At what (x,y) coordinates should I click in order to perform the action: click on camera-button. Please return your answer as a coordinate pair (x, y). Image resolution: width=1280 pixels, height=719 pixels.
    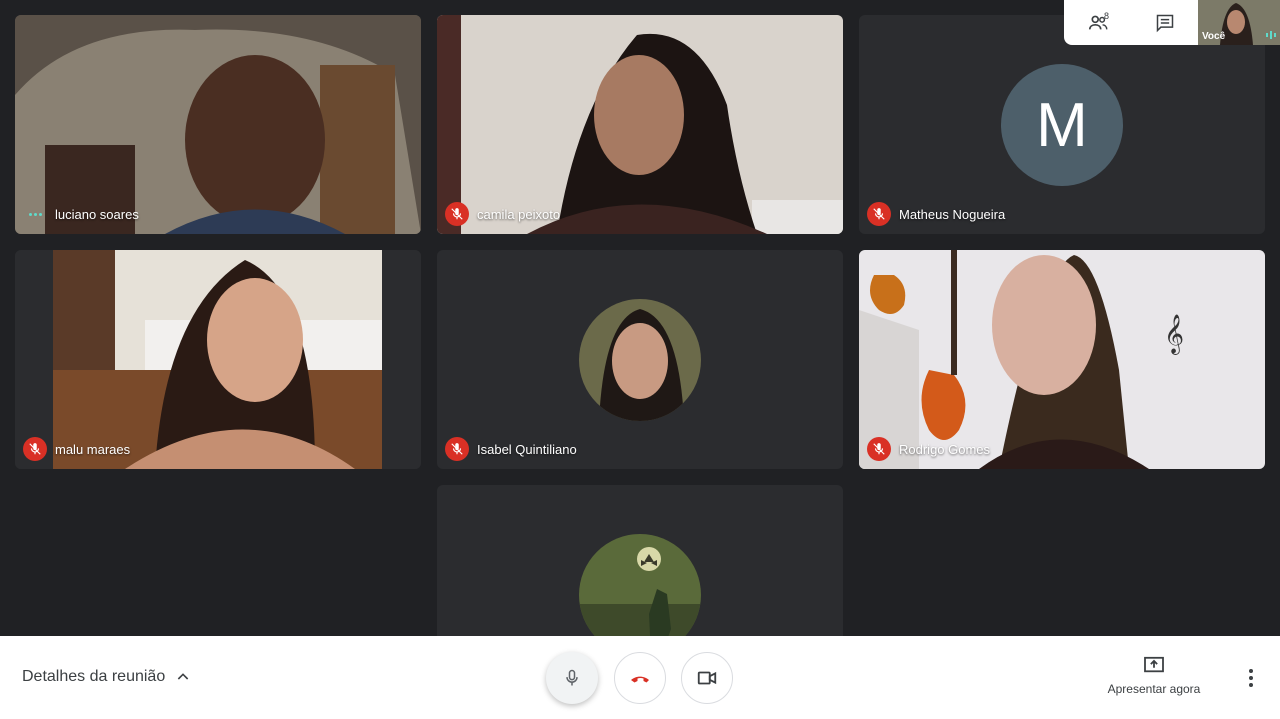
    Looking at the image, I should click on (707, 678).